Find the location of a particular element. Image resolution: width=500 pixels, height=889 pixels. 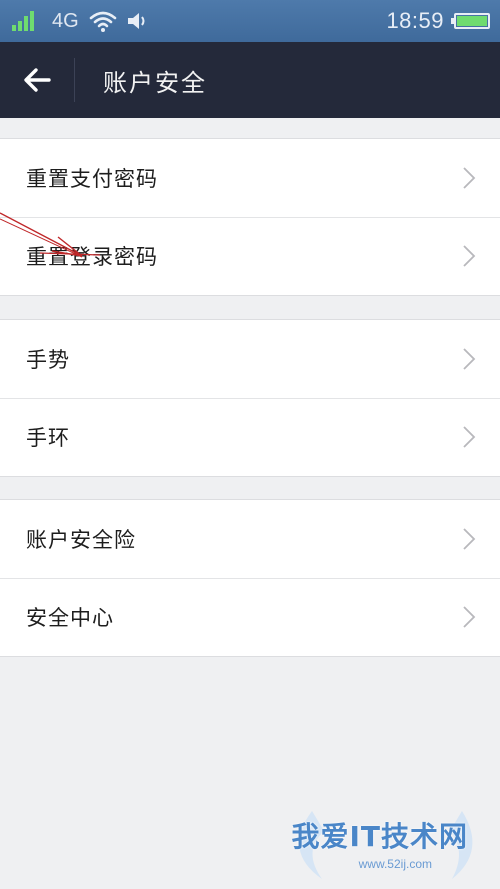

signal-icon is located at coordinates (25, 21).